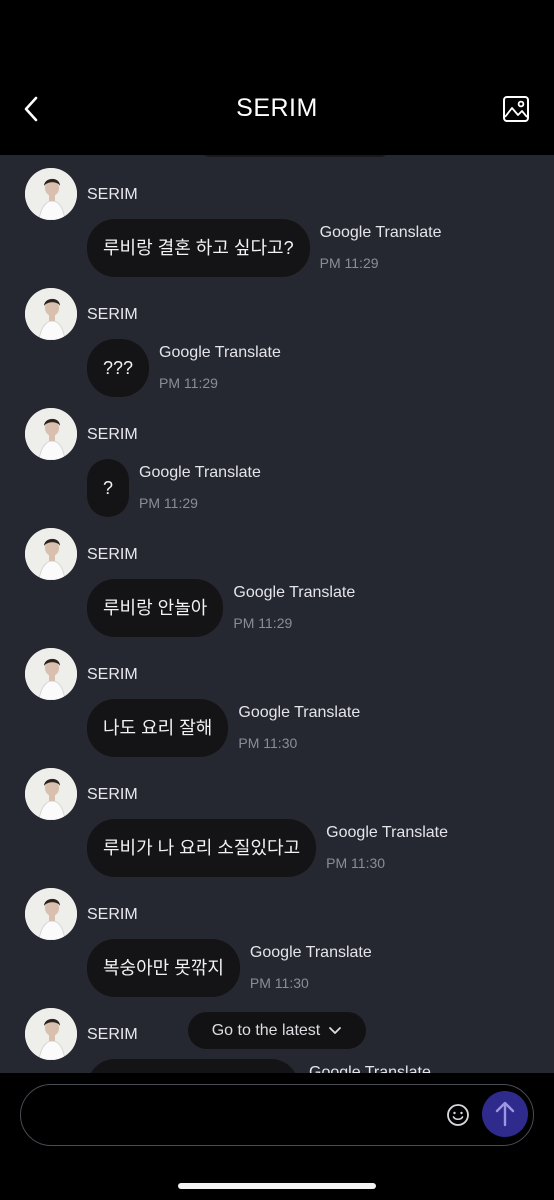 This screenshot has height=1200, width=554. What do you see at coordinates (277, 696) in the screenshot?
I see `message-item: SERIM 나도 요리 잘해 Google Translate PM 11:30` at bounding box center [277, 696].